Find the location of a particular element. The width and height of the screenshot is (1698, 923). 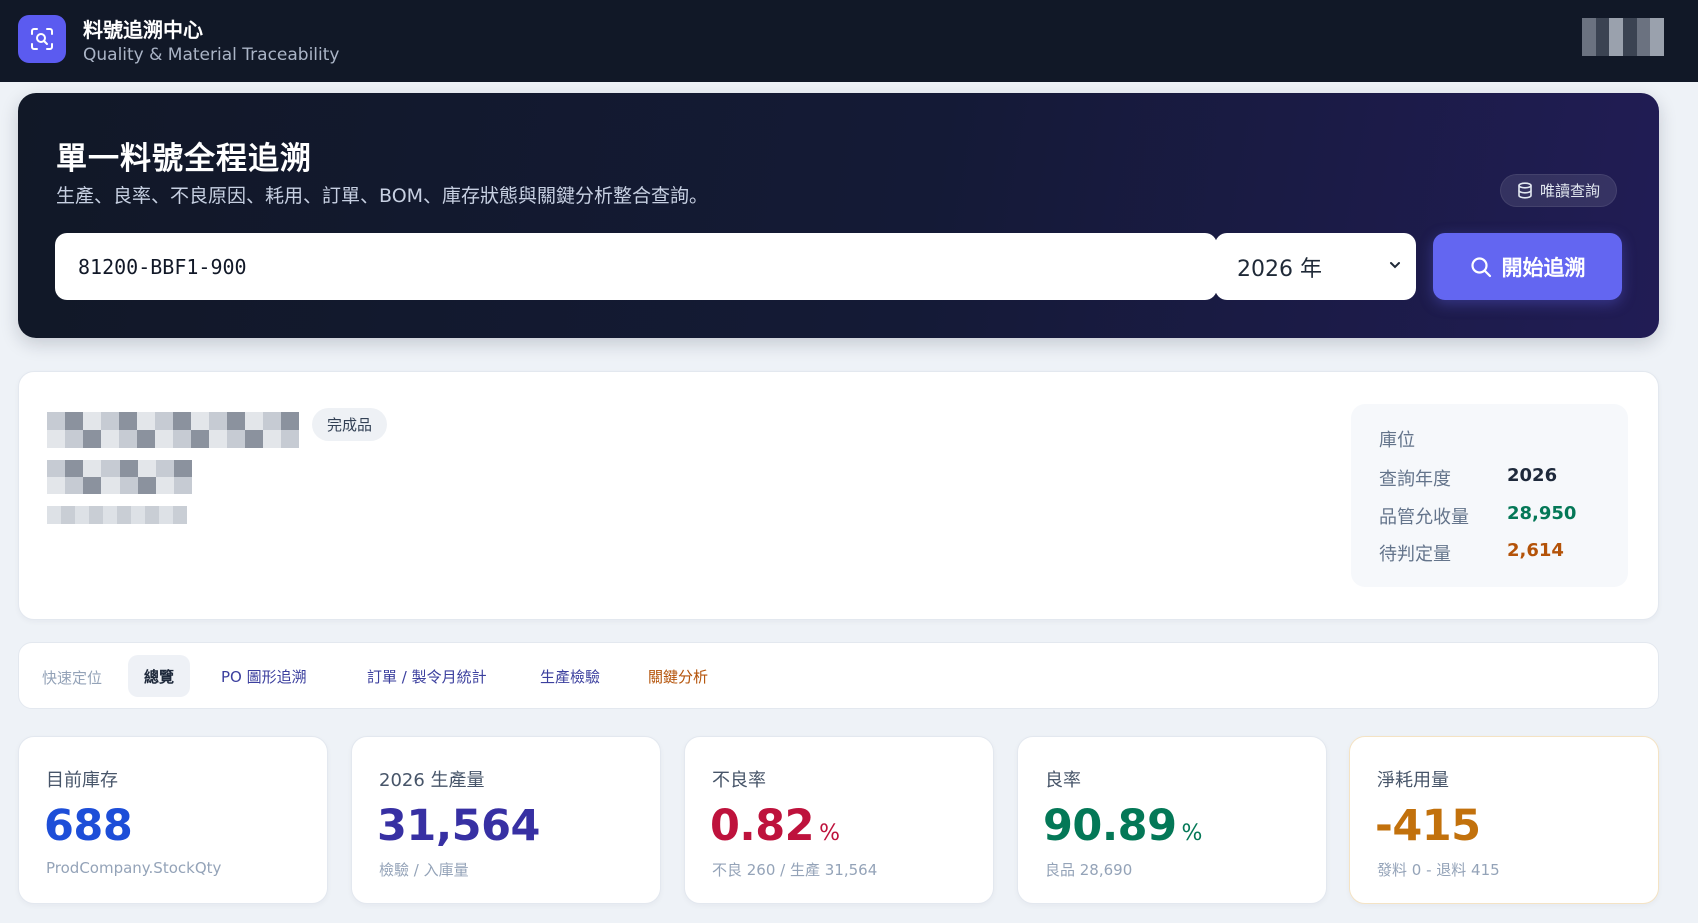

redacted-part-name is located at coordinates (119, 477).